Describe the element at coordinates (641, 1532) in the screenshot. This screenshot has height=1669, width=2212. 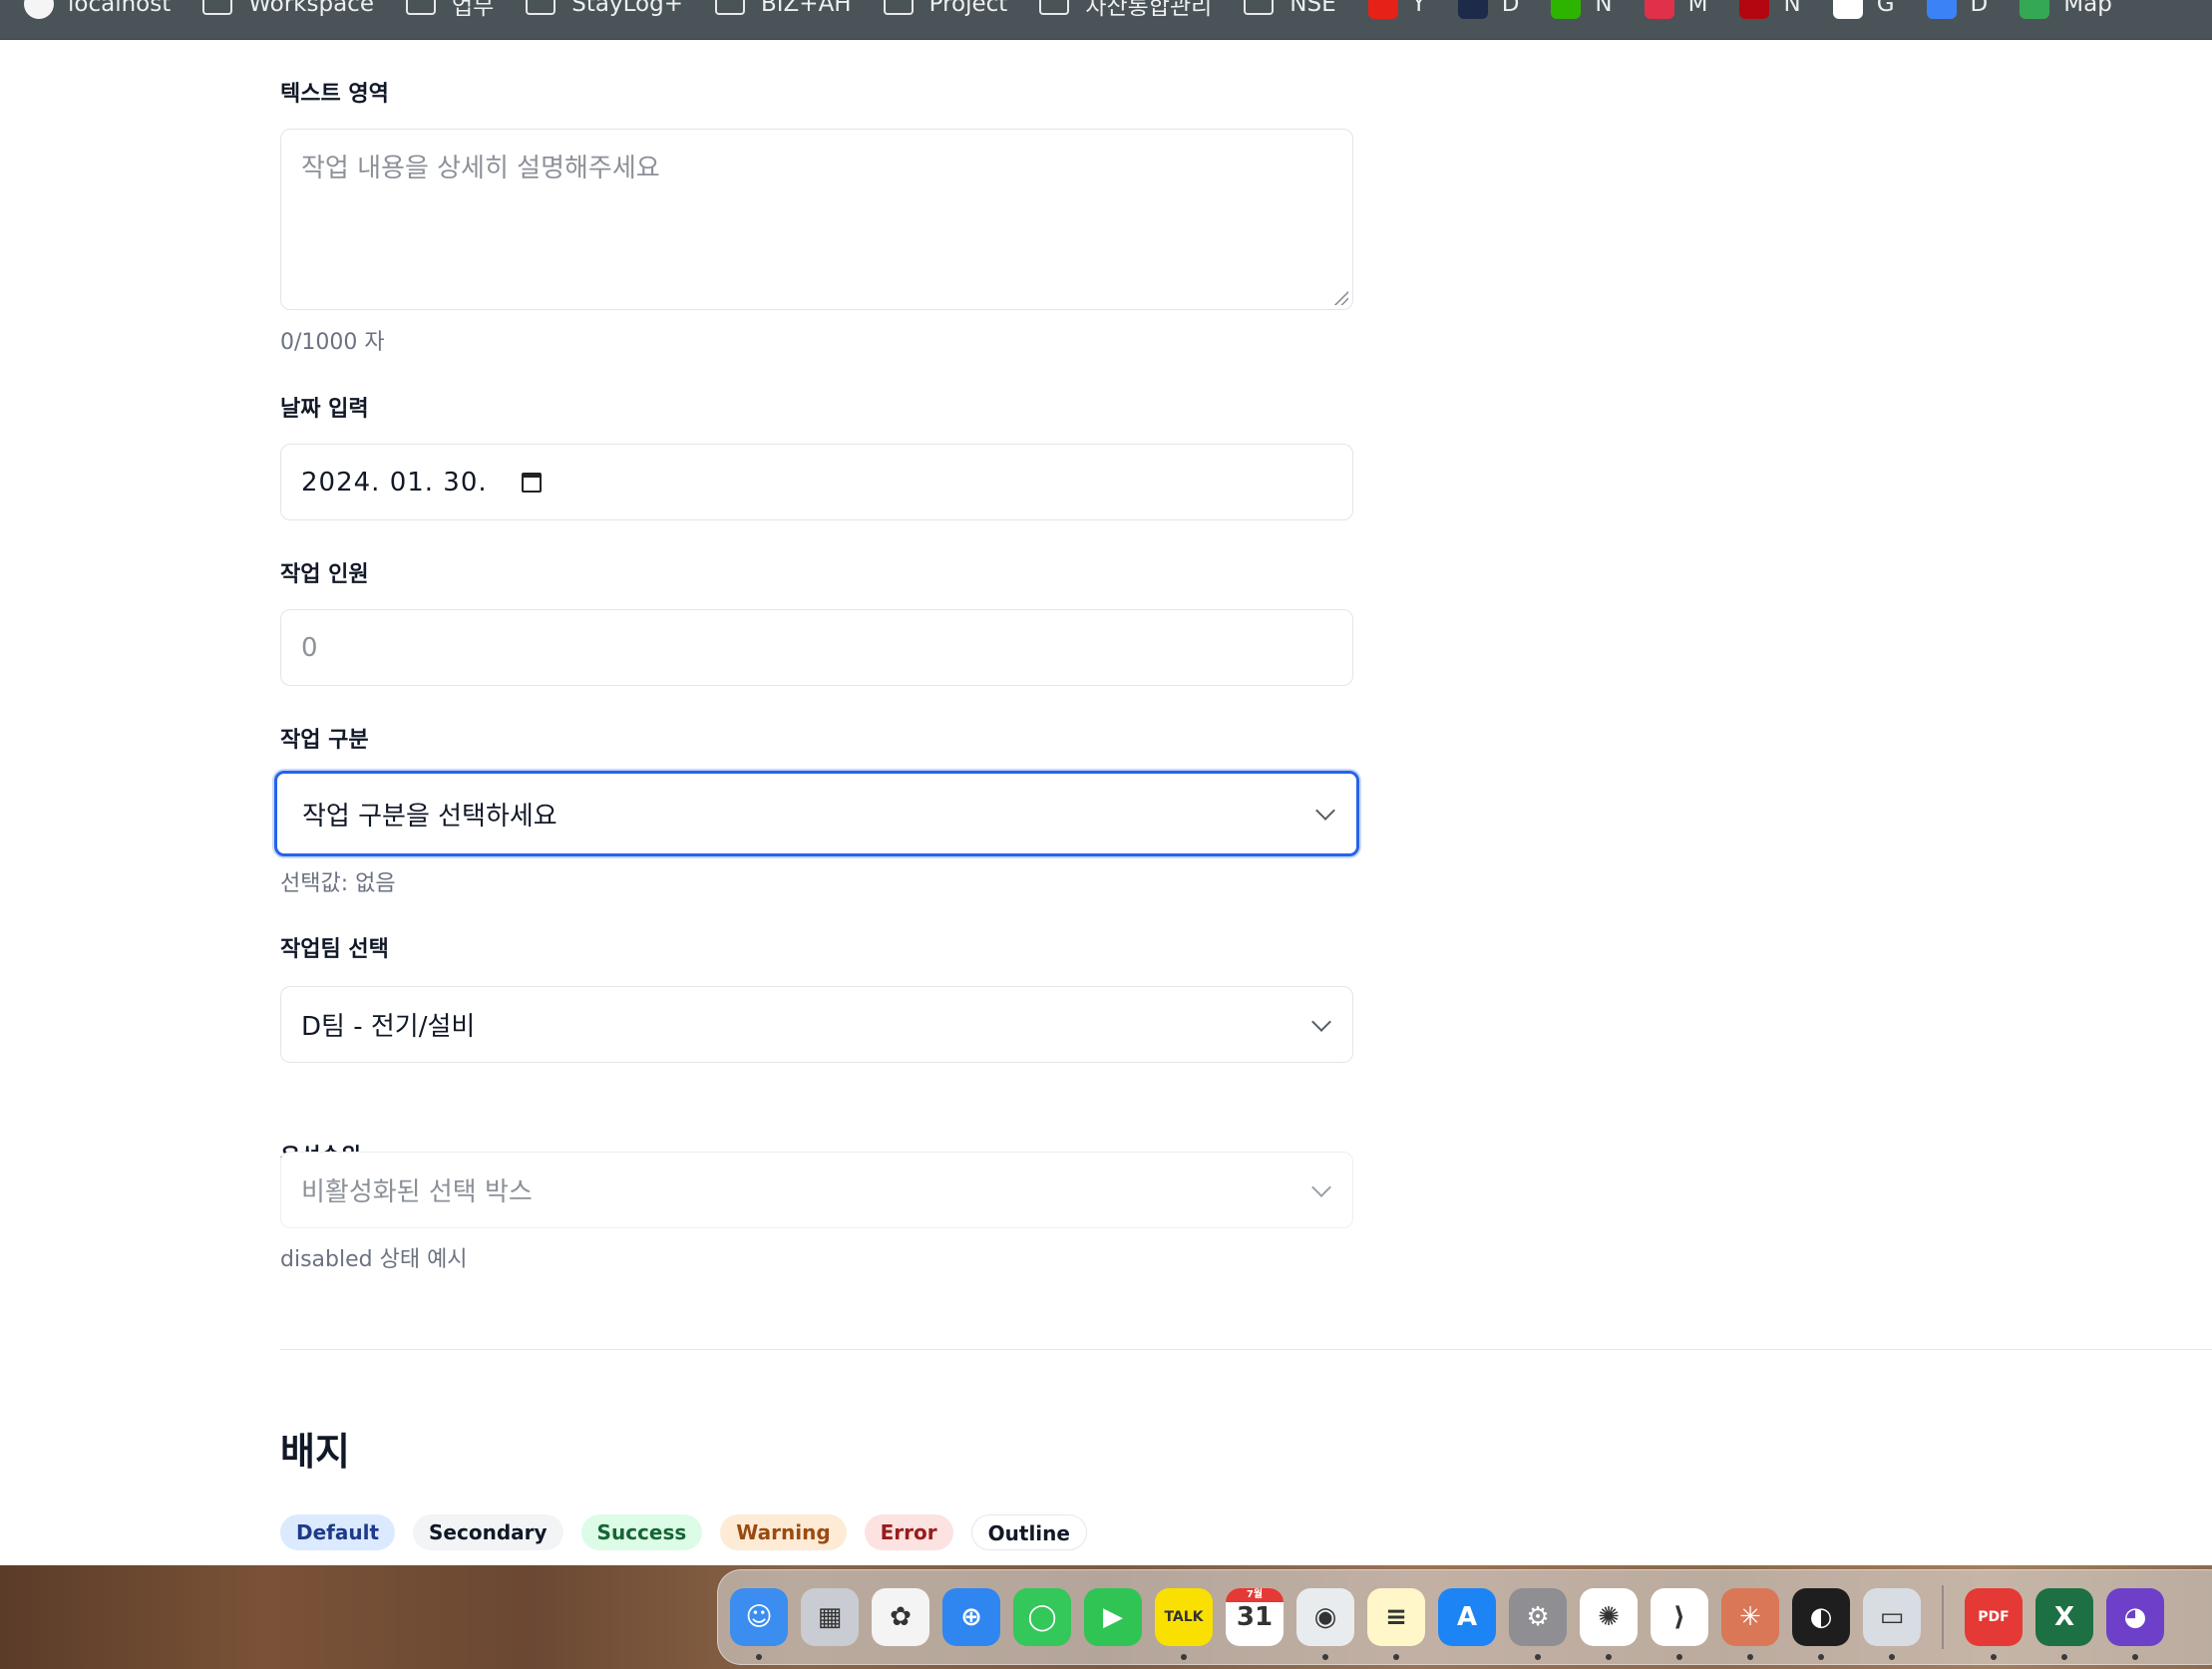
I see `badge-success: Success` at that location.